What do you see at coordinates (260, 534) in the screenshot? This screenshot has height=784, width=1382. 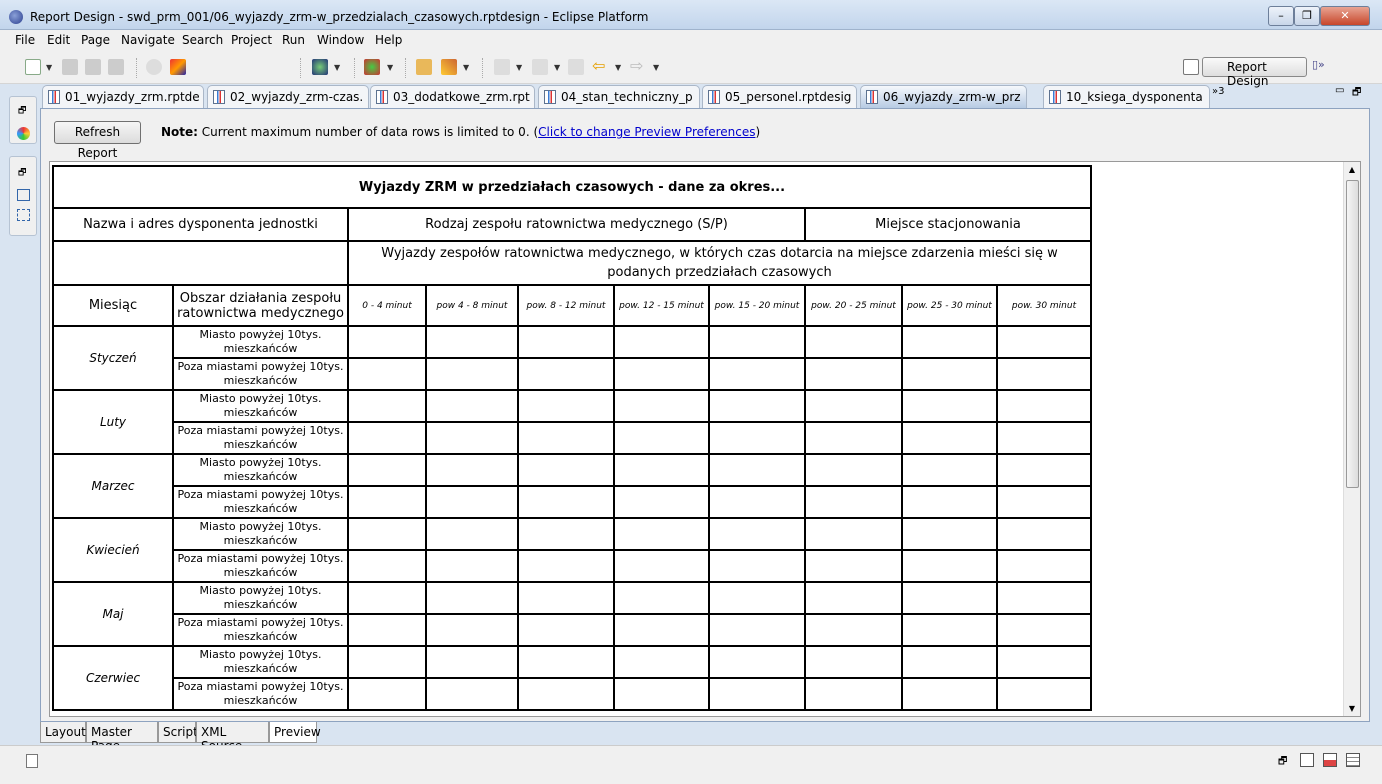 I see `area-cell: Miasto powyżej 10tys. mieszkańców` at bounding box center [260, 534].